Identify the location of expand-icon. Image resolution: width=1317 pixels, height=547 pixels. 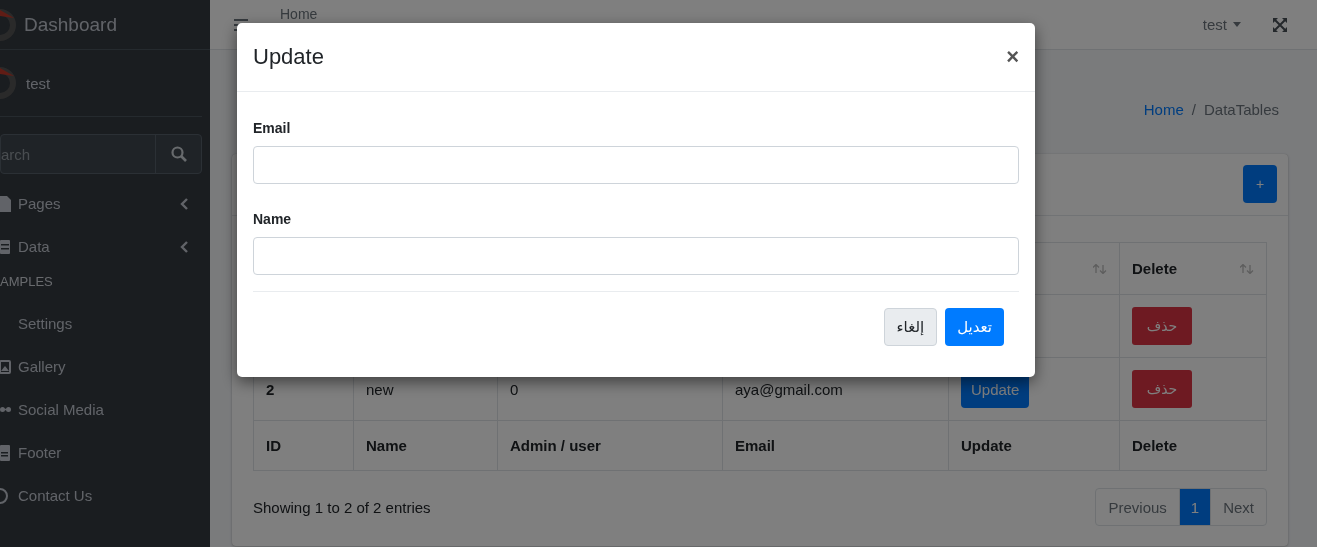
(1280, 24).